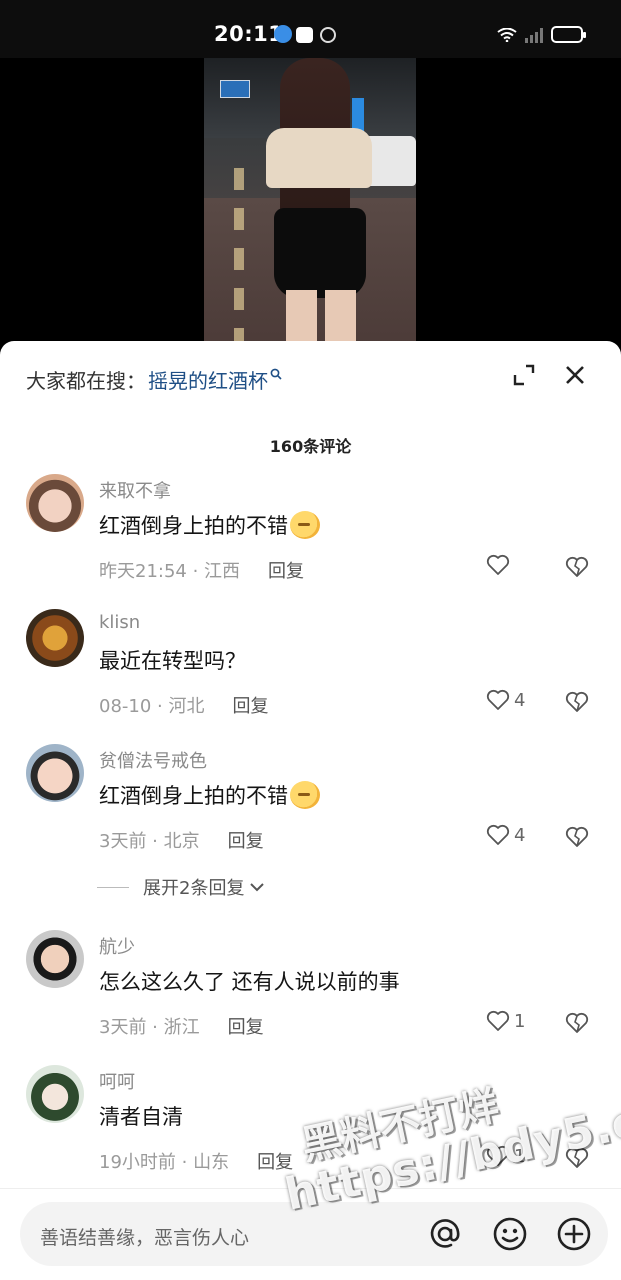  I want to click on comment-text: 清者自清, so click(141, 1117).